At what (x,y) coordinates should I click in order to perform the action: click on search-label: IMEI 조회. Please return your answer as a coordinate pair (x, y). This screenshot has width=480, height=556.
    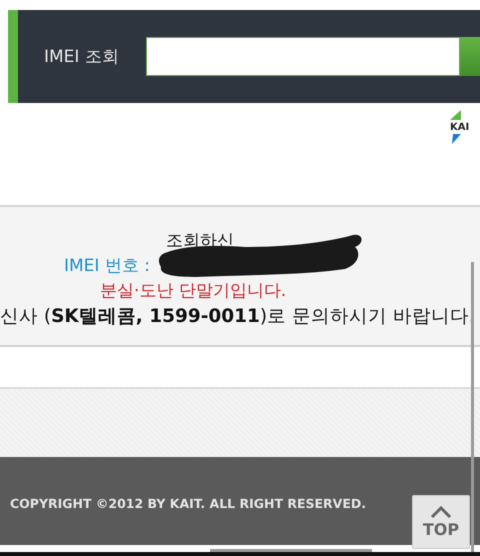
    Looking at the image, I should click on (82, 57).